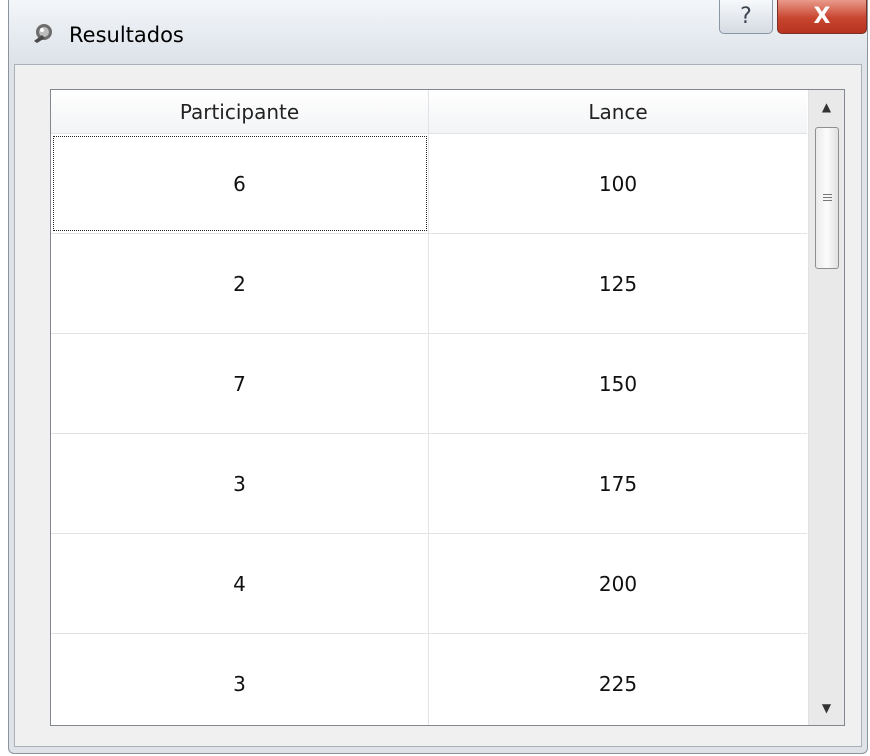 Image resolution: width=870 pixels, height=756 pixels. What do you see at coordinates (618, 111) in the screenshot?
I see `column-header-lance: Lance` at bounding box center [618, 111].